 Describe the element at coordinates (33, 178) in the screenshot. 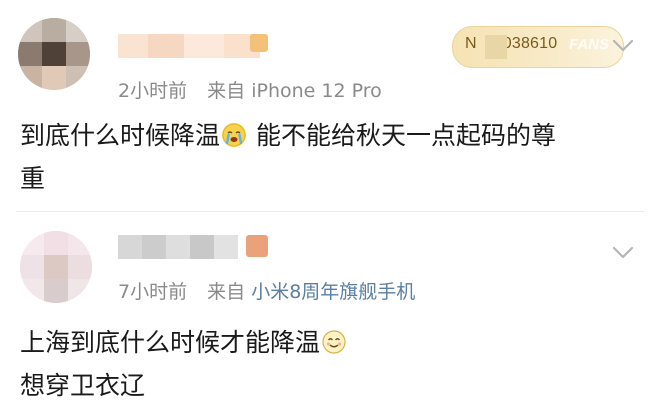

I see `comment-line-2: 重` at that location.